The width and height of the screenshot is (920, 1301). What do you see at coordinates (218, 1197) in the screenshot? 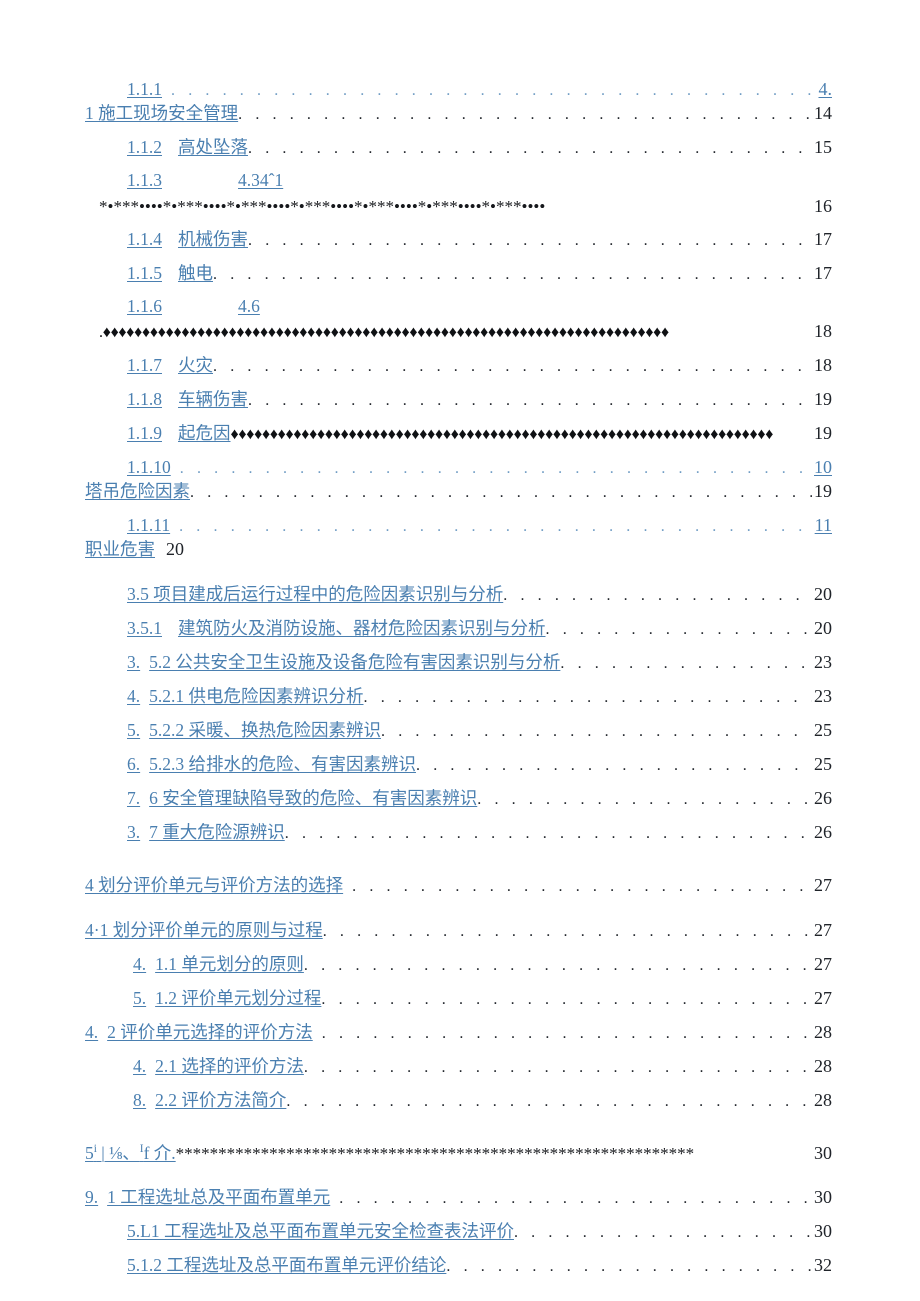
I see `toc-entry-title: 1 工程选址总及平面布置单元` at bounding box center [218, 1197].